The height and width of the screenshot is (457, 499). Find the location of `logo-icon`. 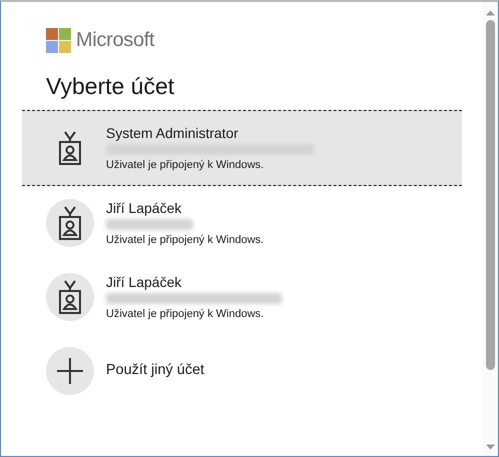

logo-icon is located at coordinates (58, 40).